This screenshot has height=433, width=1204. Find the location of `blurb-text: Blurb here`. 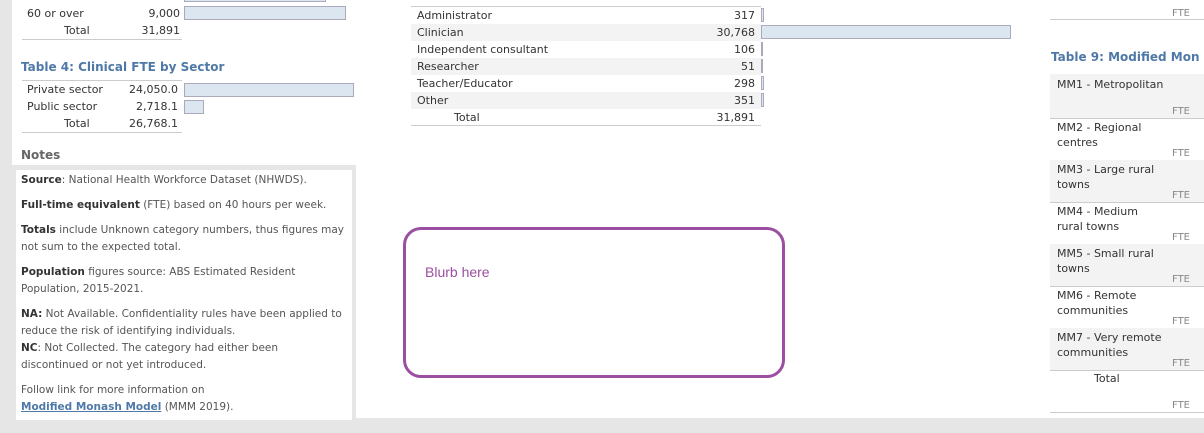

blurb-text: Blurb here is located at coordinates (457, 272).